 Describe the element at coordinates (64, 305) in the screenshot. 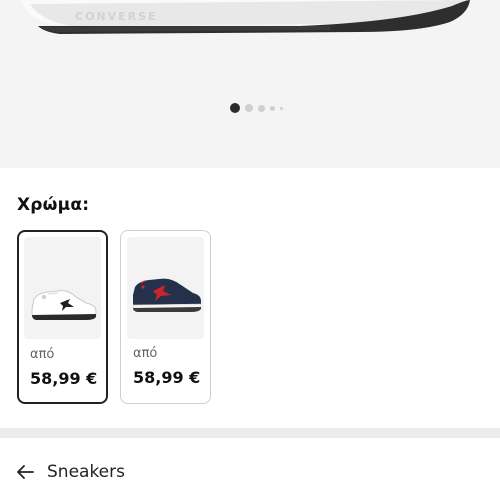

I see `white-sneaker-image` at that location.